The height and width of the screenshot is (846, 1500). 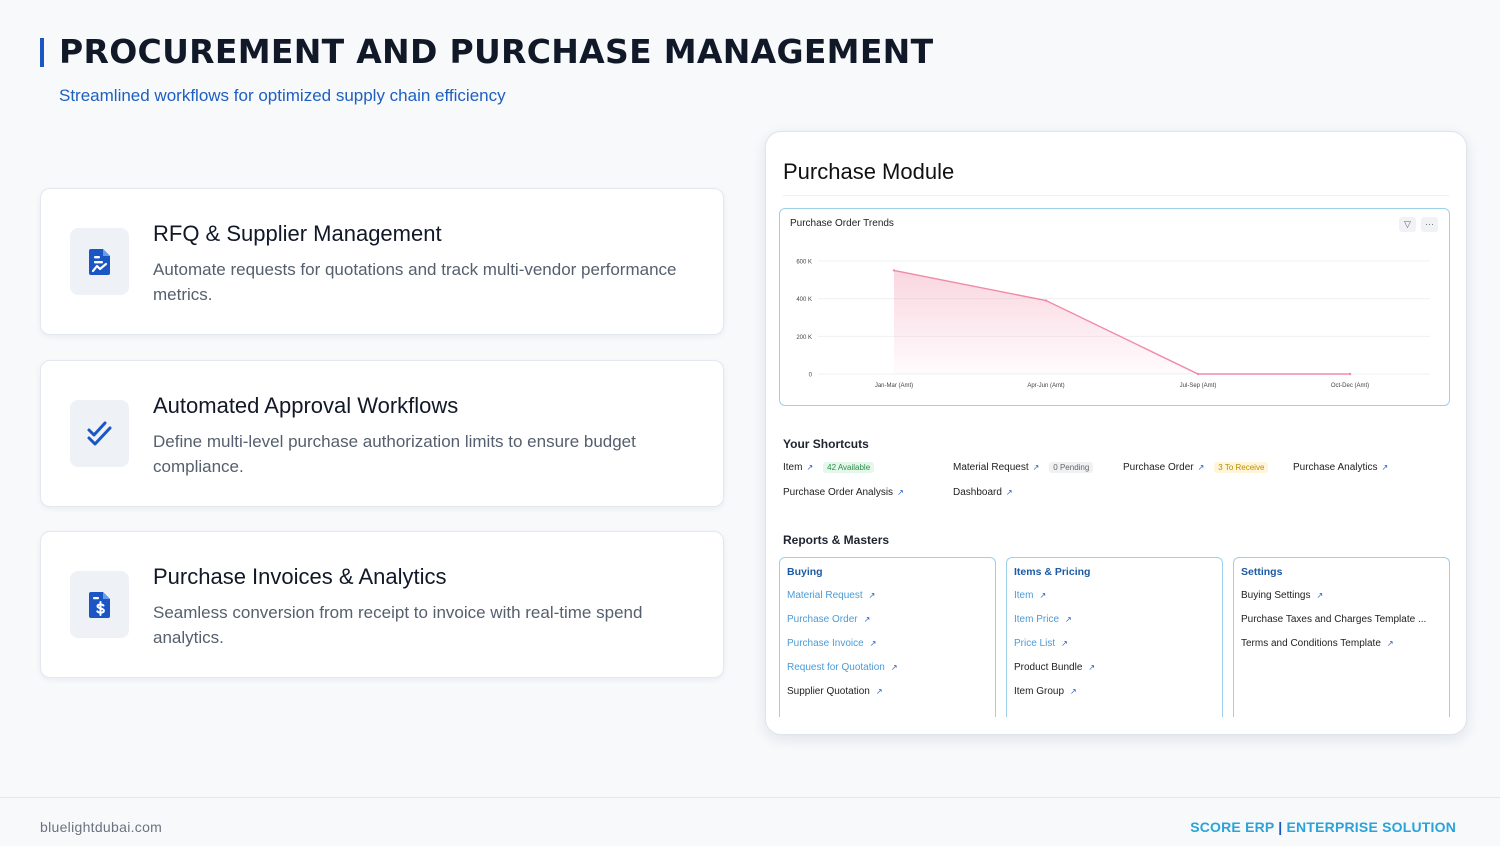 What do you see at coordinates (825, 643) in the screenshot?
I see `link-label: Purchase Invoice` at bounding box center [825, 643].